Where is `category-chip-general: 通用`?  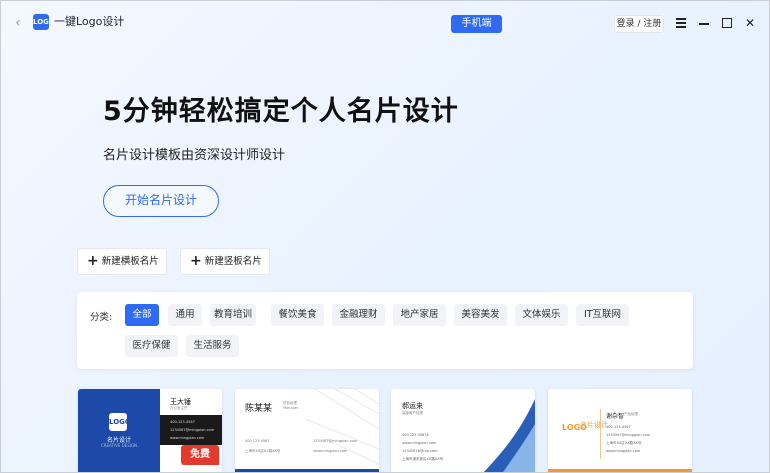 category-chip-general: 通用 is located at coordinates (185, 315).